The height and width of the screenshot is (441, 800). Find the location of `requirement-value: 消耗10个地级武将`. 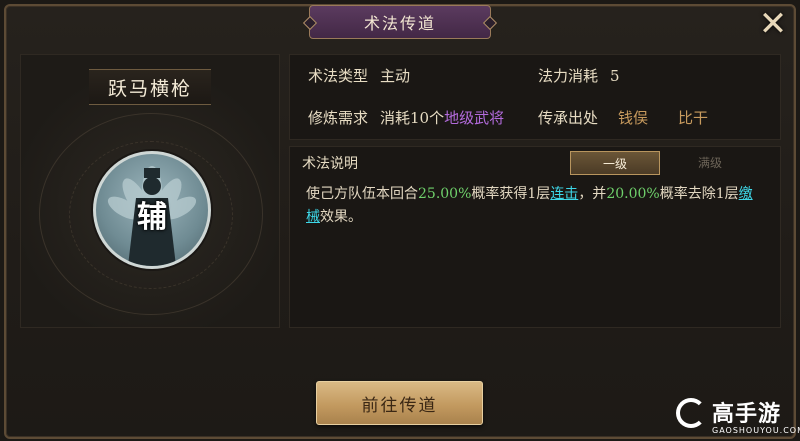

requirement-value: 消耗10个地级武将 is located at coordinates (442, 117).